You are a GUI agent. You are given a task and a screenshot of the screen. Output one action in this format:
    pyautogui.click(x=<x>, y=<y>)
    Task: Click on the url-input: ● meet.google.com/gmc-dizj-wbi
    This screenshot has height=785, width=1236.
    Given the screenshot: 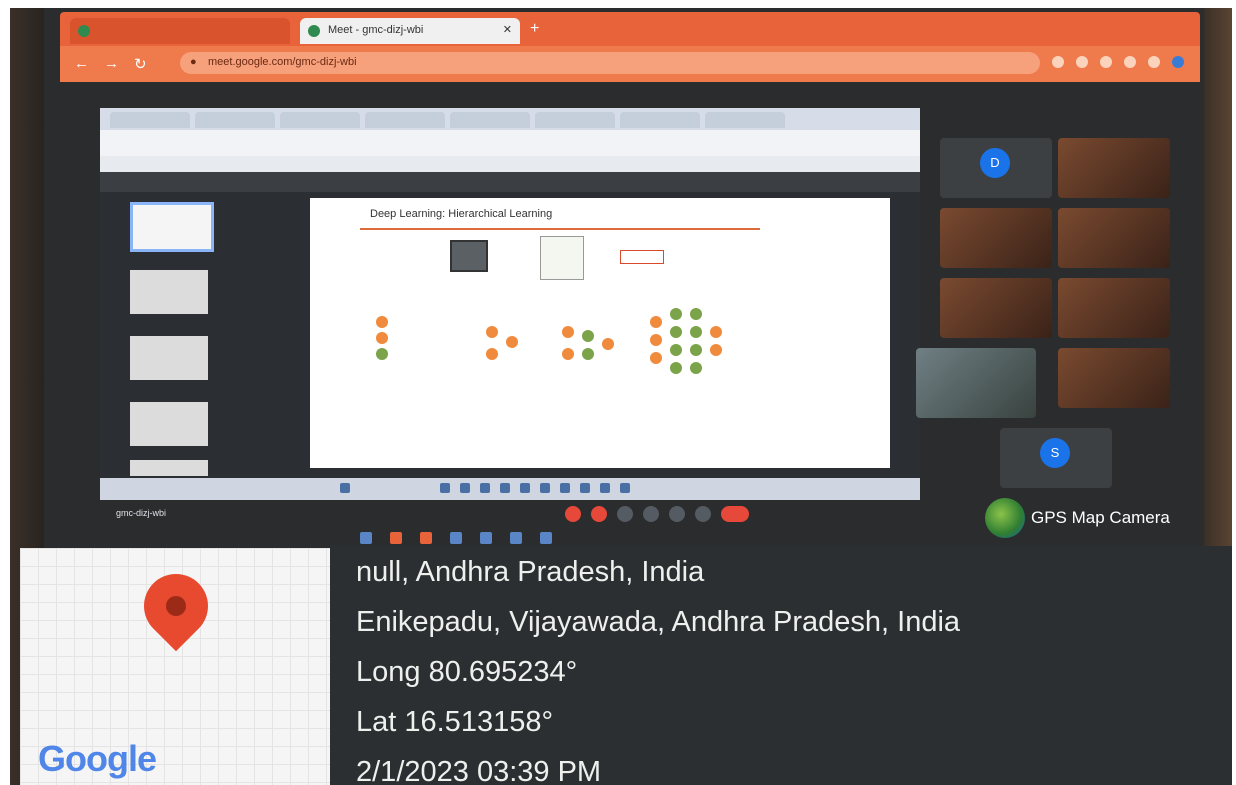 What is the action you would take?
    pyautogui.click(x=610, y=63)
    